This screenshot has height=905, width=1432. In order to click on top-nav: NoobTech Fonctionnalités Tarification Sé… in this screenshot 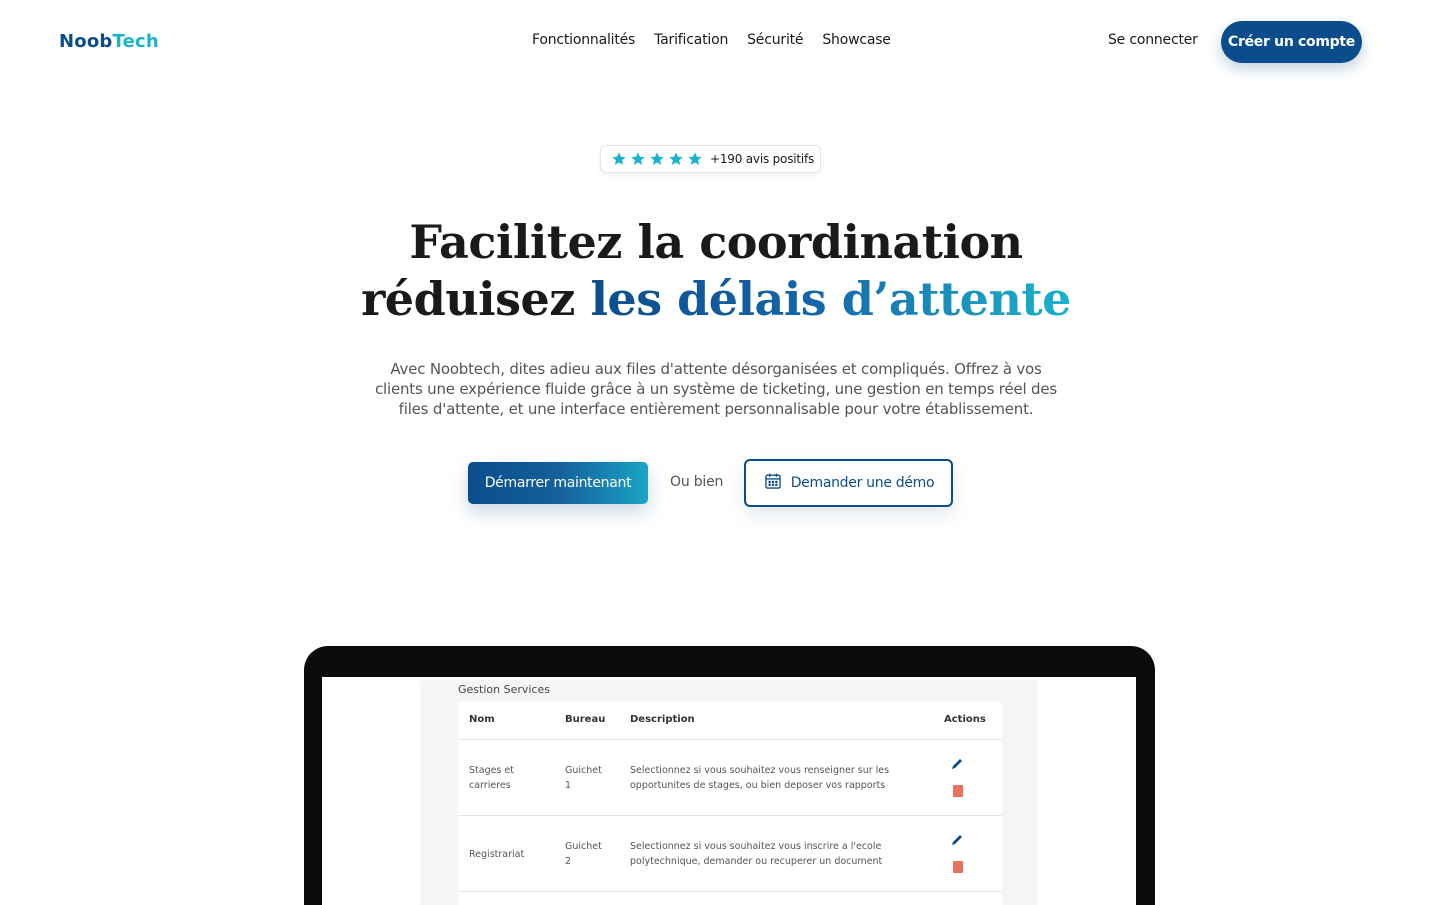, I will do `click(716, 42)`.